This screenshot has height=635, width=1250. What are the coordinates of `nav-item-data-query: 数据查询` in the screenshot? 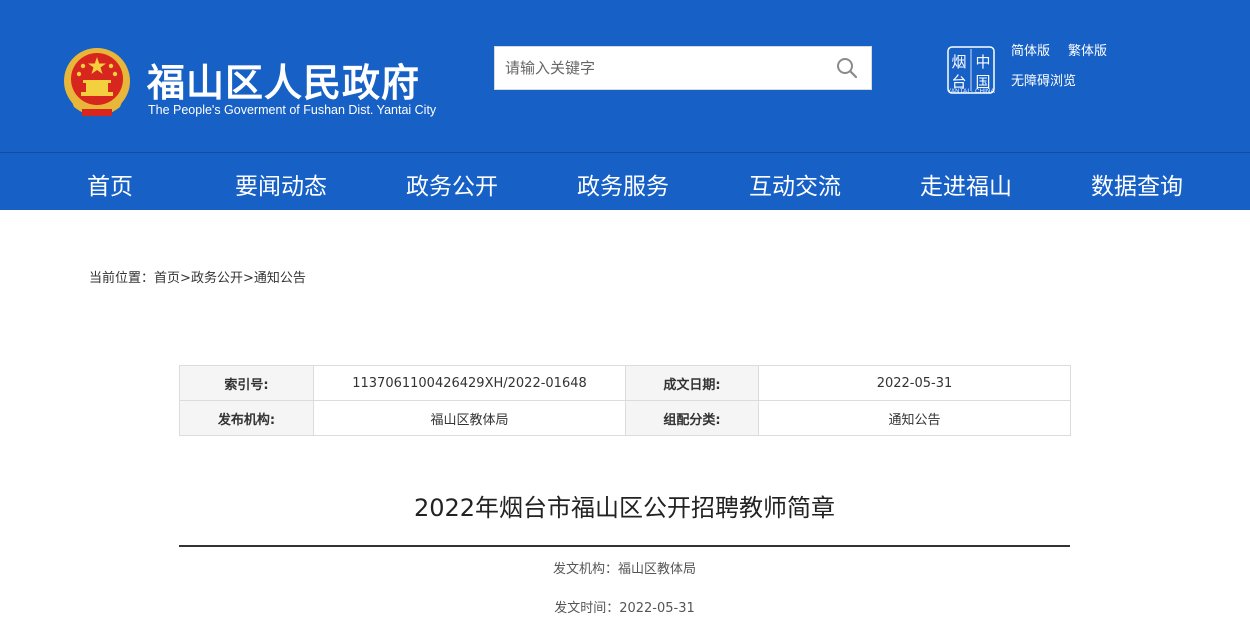 It's located at (1137, 184).